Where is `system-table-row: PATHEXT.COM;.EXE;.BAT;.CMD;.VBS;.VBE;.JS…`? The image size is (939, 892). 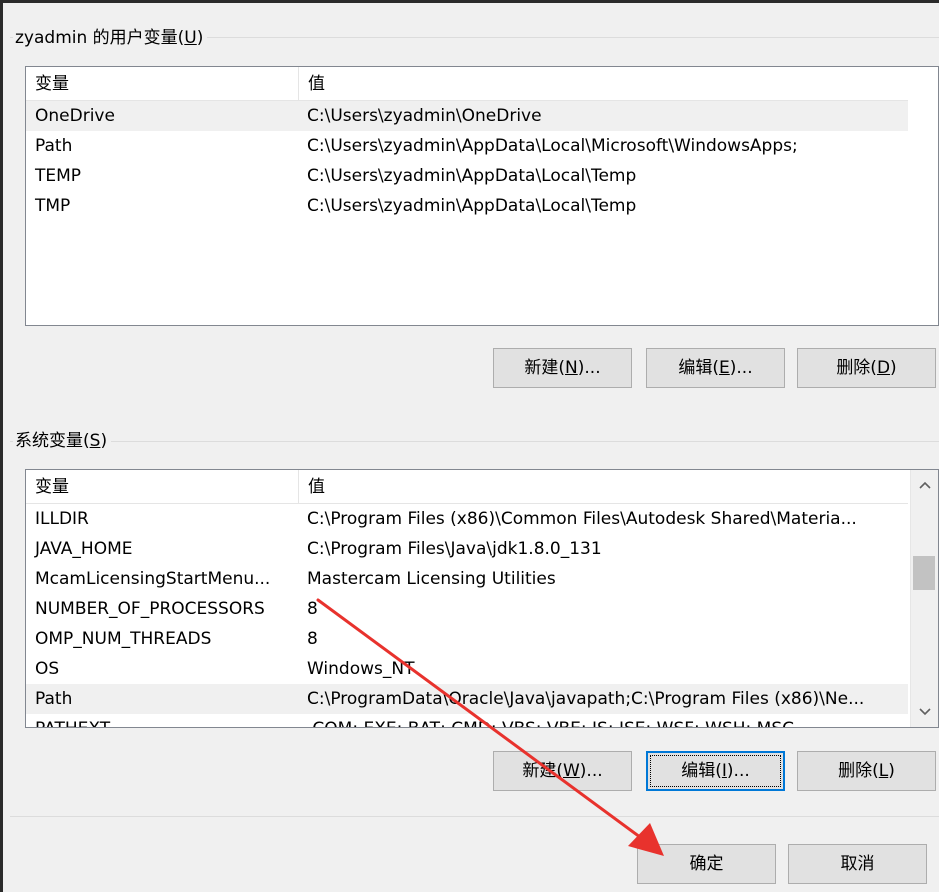
system-table-row: PATHEXT.COM;.EXE;.BAT;.CMD;.VBS;.VBE;.JS… is located at coordinates (467, 720).